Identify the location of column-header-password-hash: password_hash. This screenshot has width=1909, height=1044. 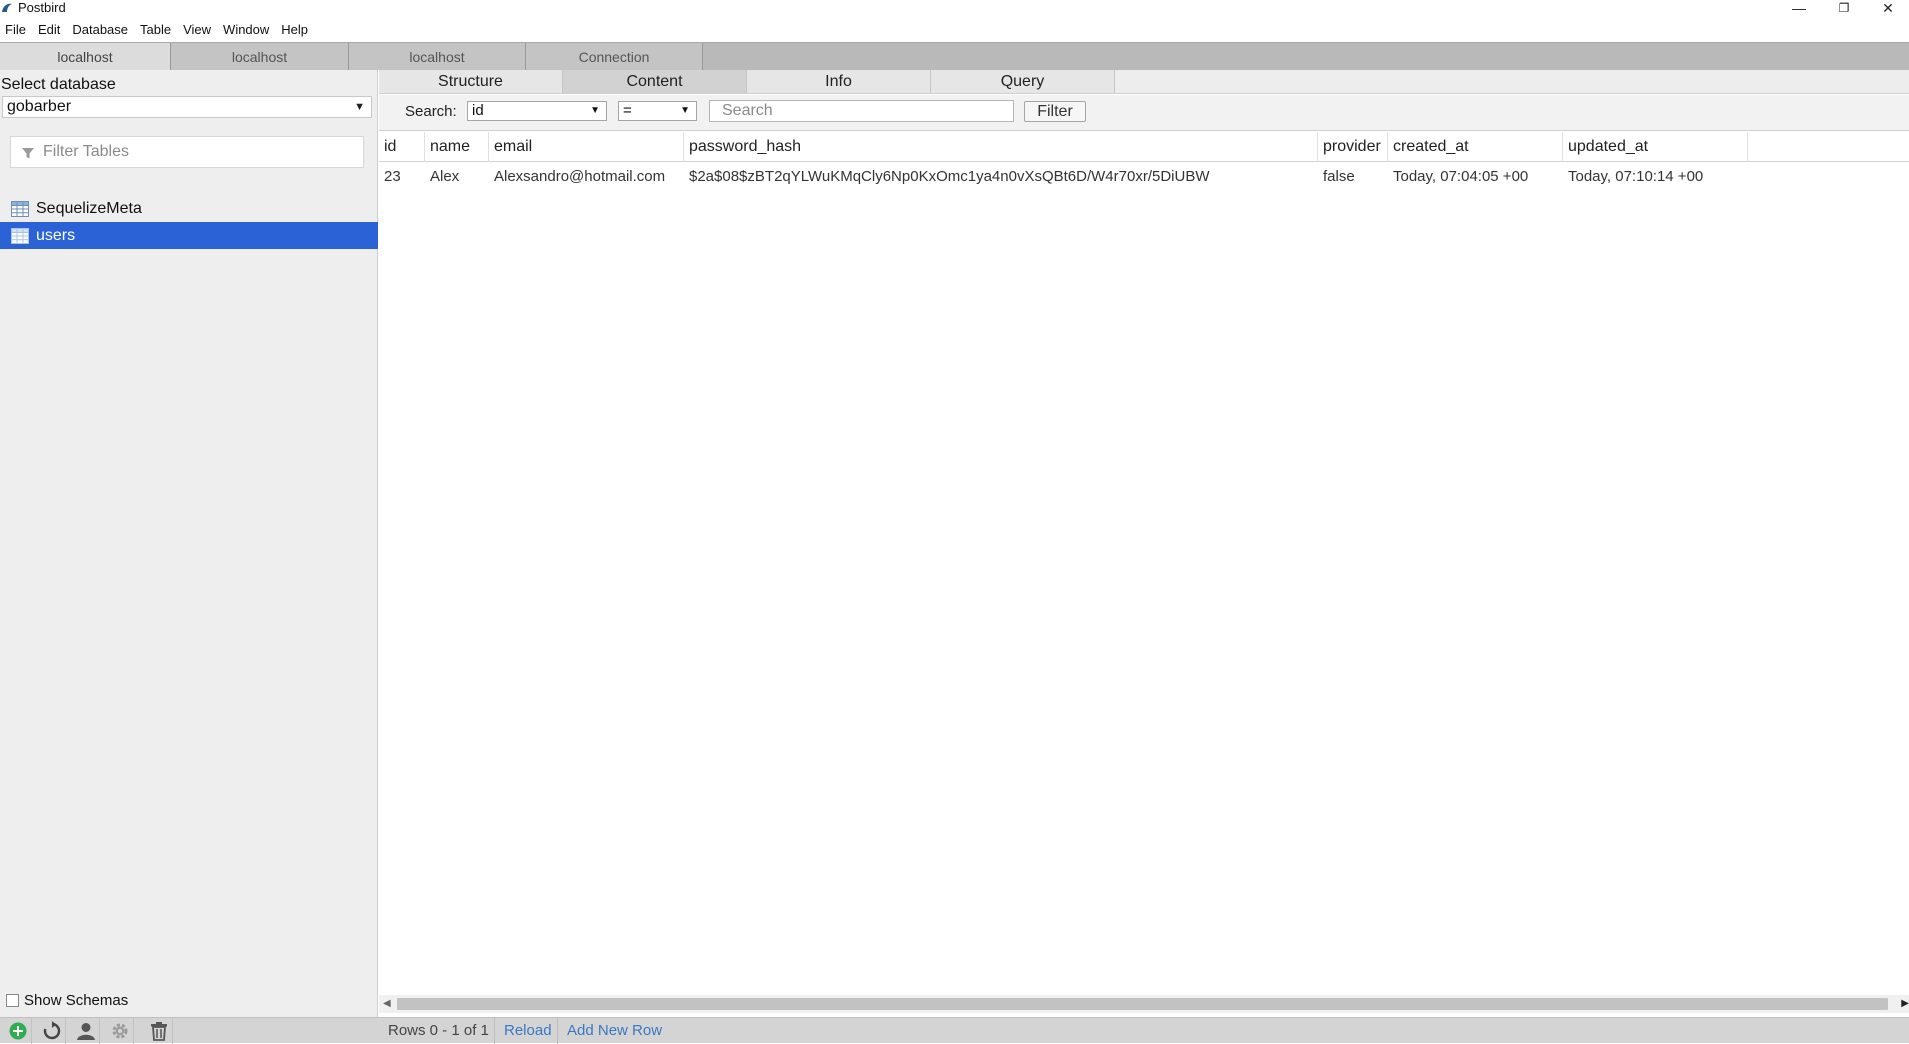
(1001, 147).